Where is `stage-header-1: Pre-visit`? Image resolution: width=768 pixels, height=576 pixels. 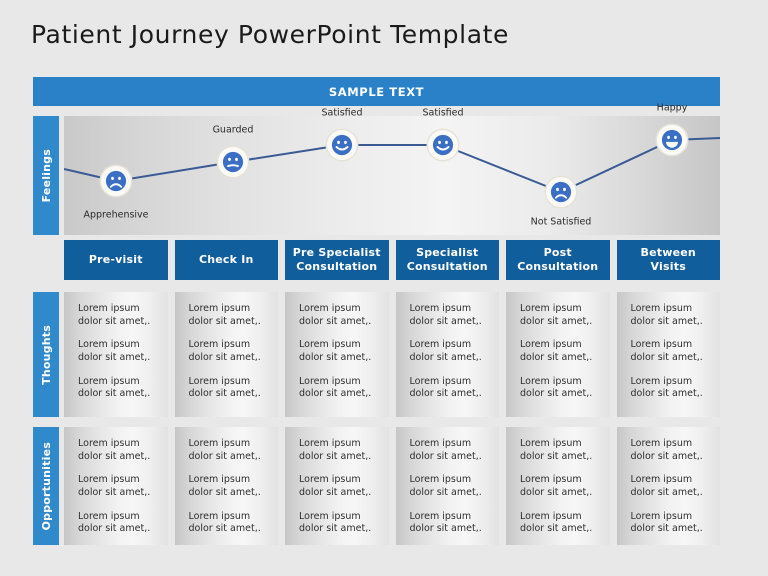 stage-header-1: Pre-visit is located at coordinates (116, 260).